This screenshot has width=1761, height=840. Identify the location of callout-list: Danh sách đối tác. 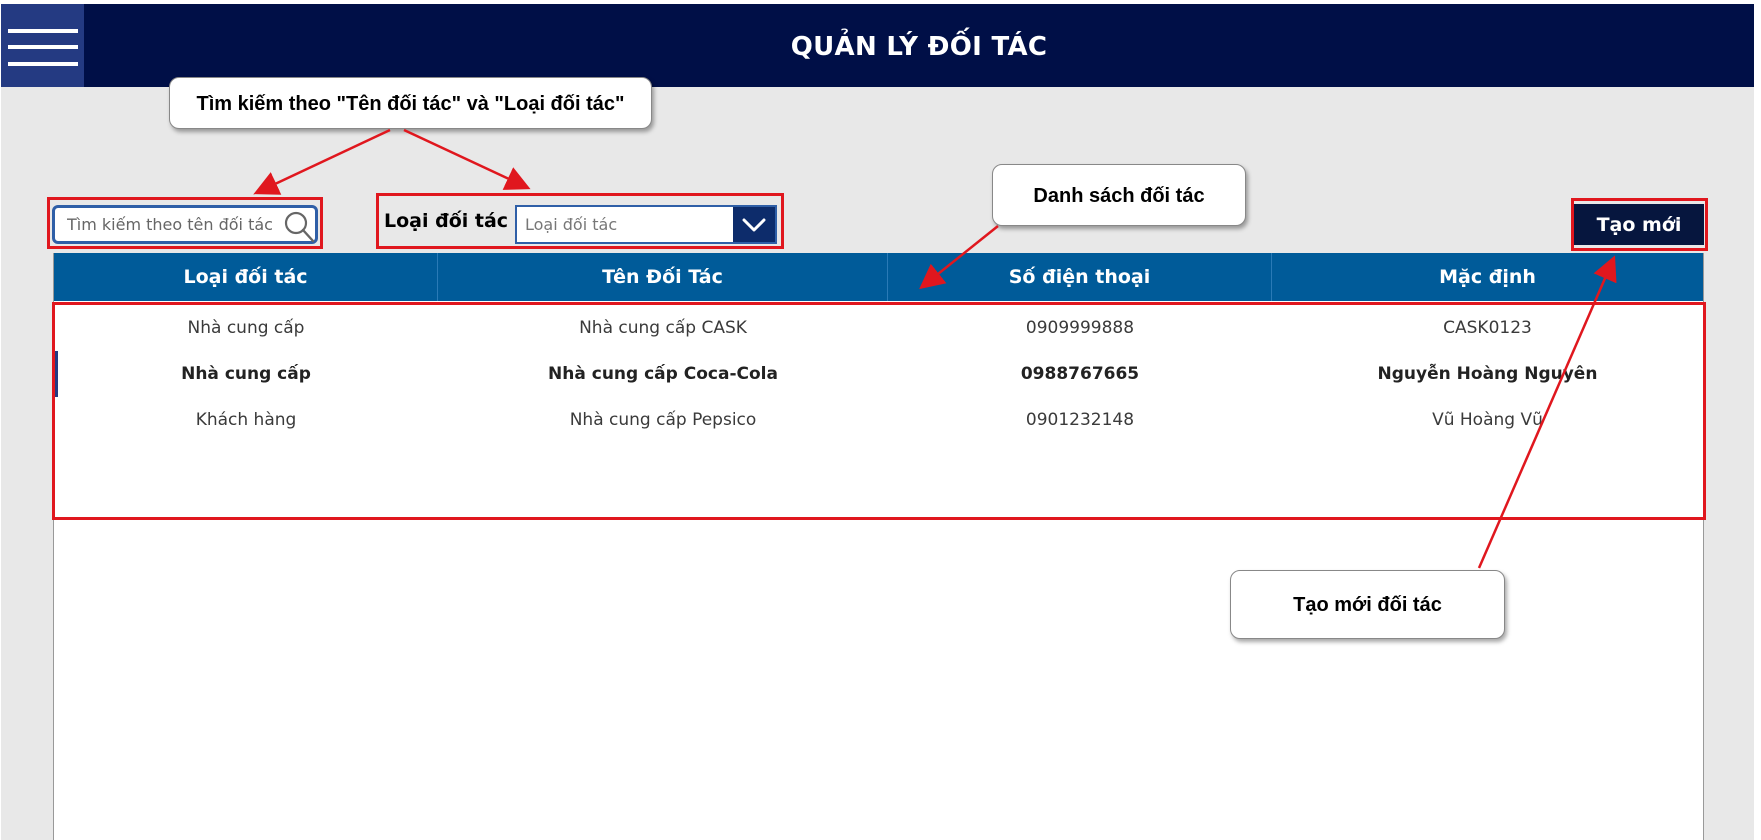
(1119, 195).